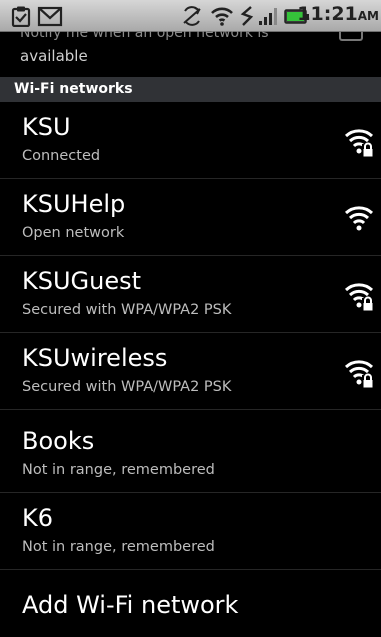 This screenshot has width=381, height=637. Describe the element at coordinates (130, 605) in the screenshot. I see `add-wifi-network-label: Add Wi-Fi network` at that location.